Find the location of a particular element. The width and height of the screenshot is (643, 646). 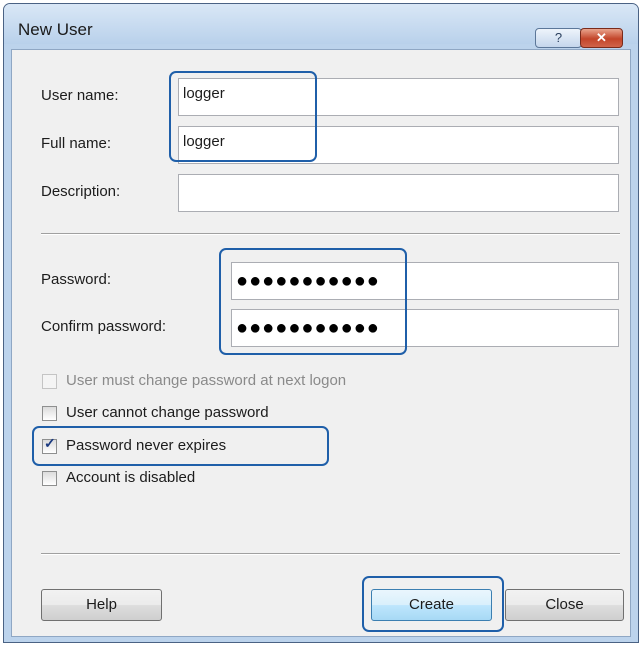

help-title-button: ? is located at coordinates (558, 38).